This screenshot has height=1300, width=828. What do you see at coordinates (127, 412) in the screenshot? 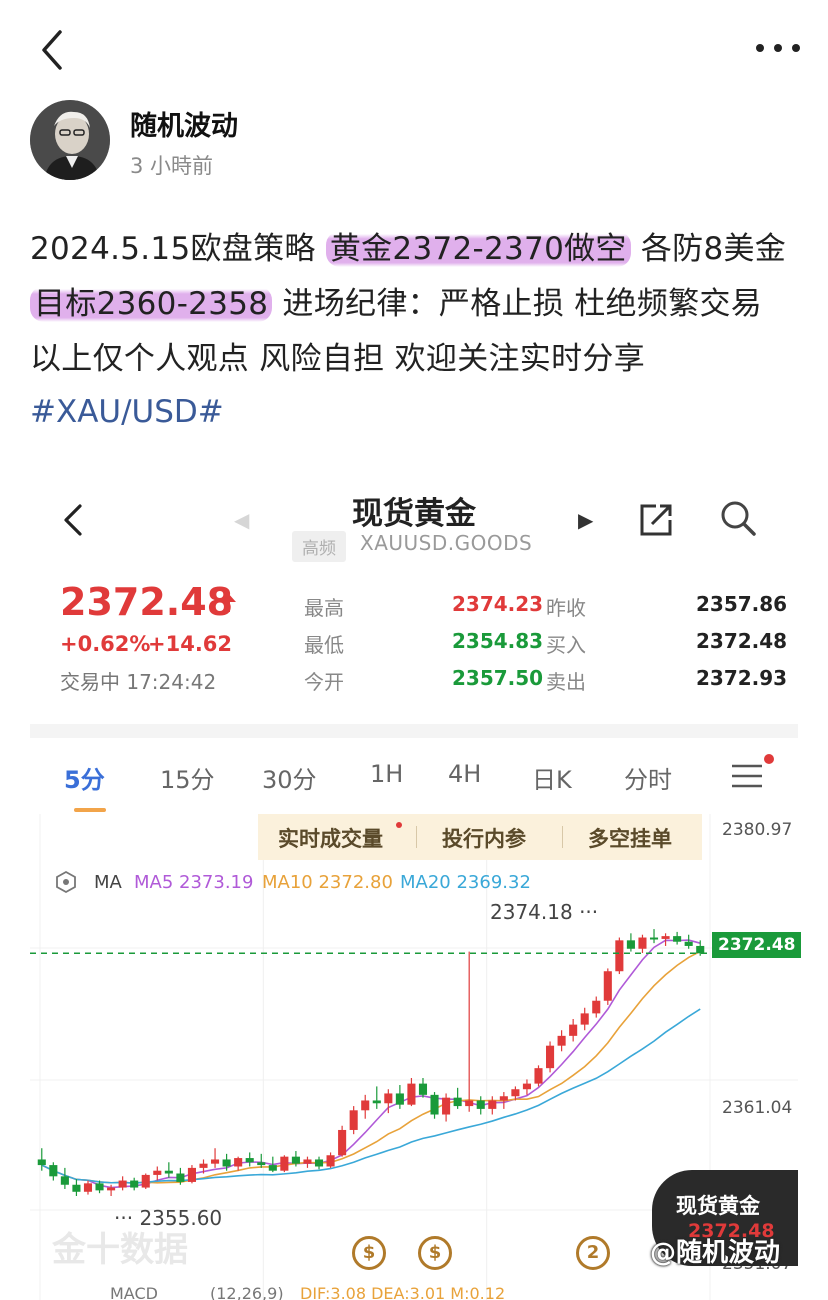
I see `hashtag-link: #XAU/USD#` at bounding box center [127, 412].